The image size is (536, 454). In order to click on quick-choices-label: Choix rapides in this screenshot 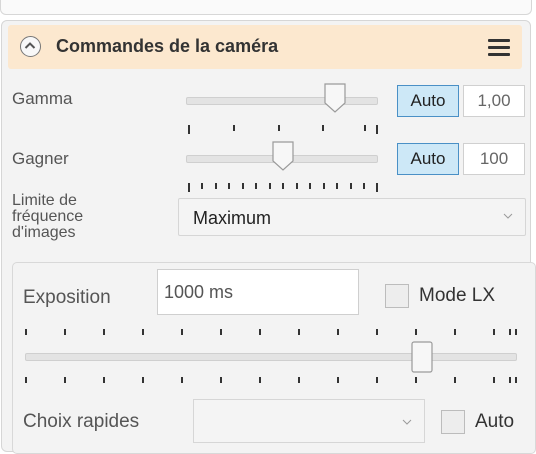, I will do `click(81, 421)`.